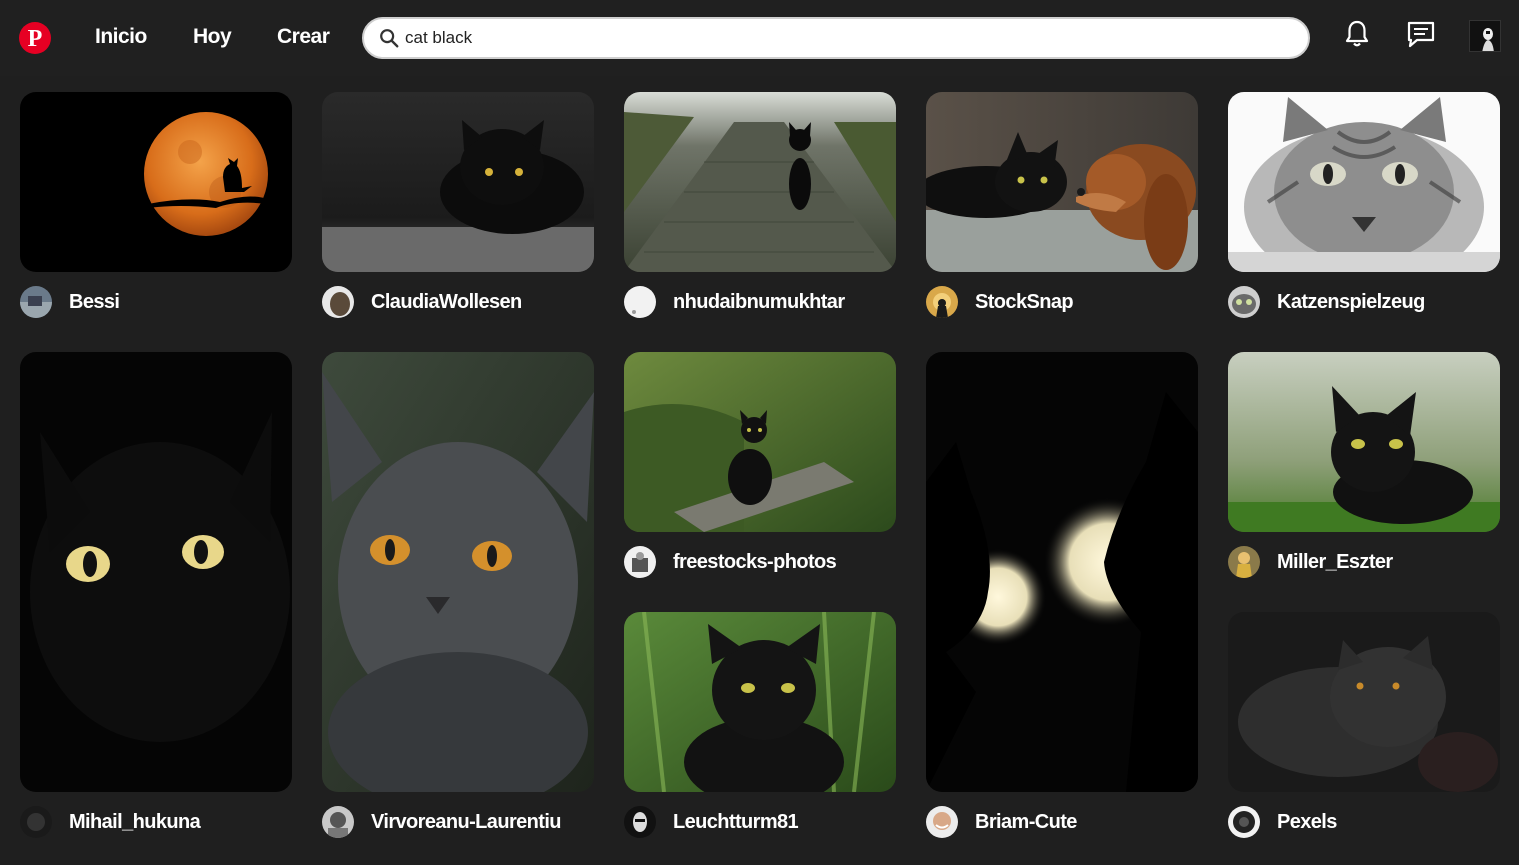 The width and height of the screenshot is (1519, 865). I want to click on user-avatar, so click(1485, 36).